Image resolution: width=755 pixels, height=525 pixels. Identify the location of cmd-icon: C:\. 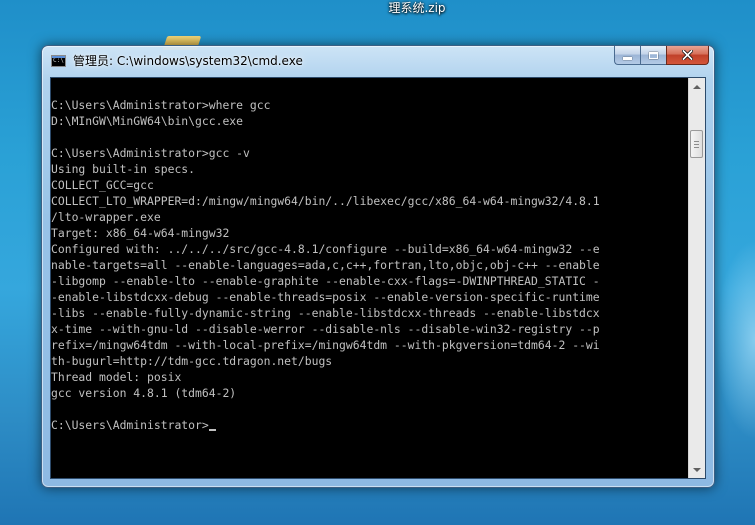
(58, 61).